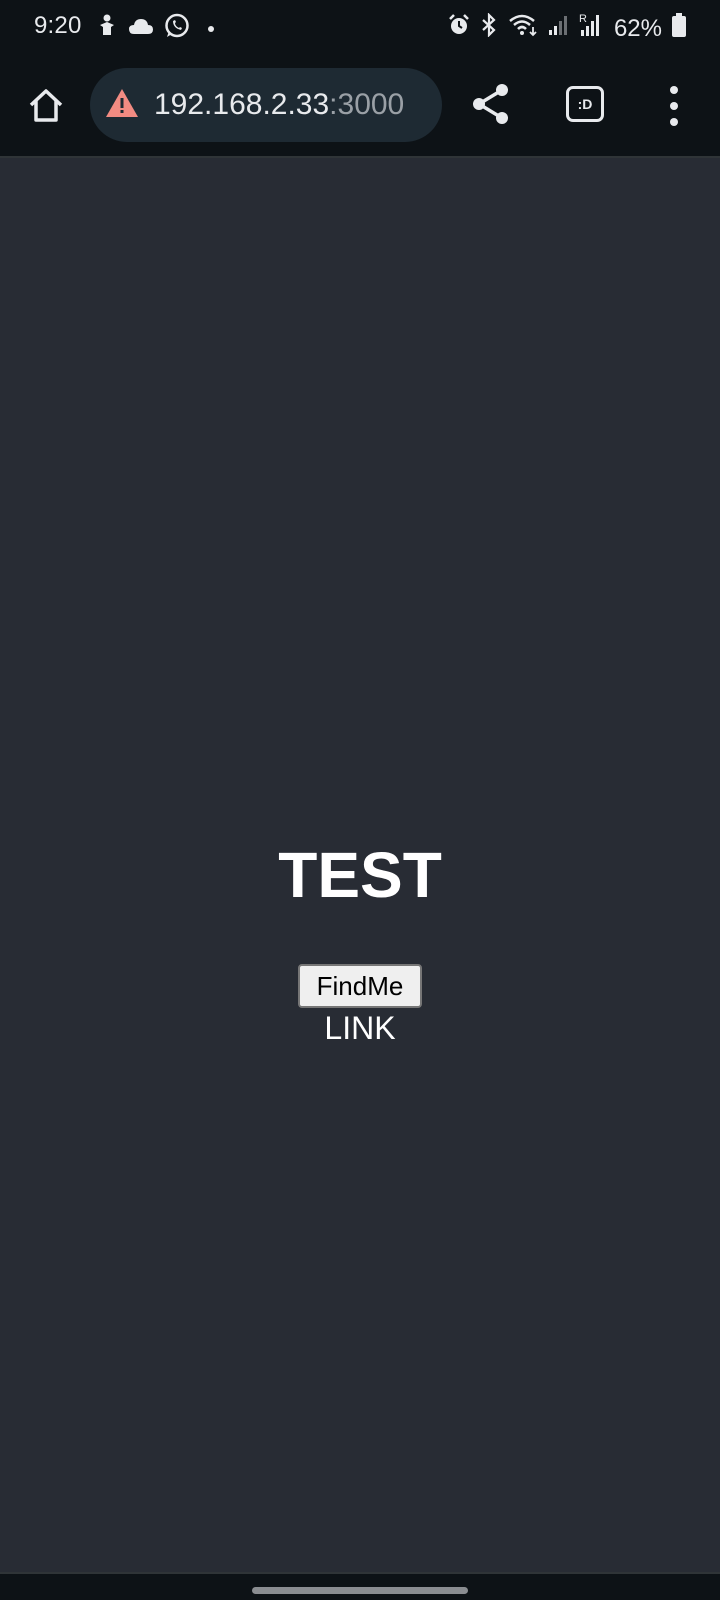  I want to click on home-icon, so click(46, 105).